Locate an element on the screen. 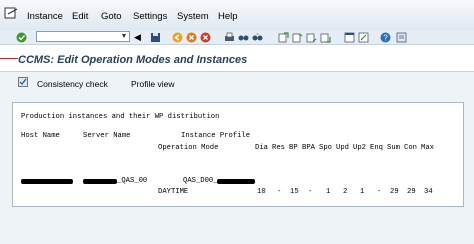 The height and width of the screenshot is (244, 474). previous-page-icon: ◀ is located at coordinates (139, 37).